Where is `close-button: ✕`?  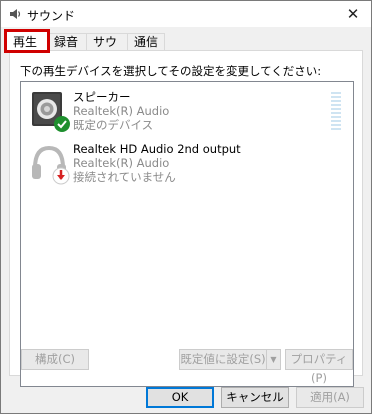
close-button: ✕ is located at coordinates (353, 14).